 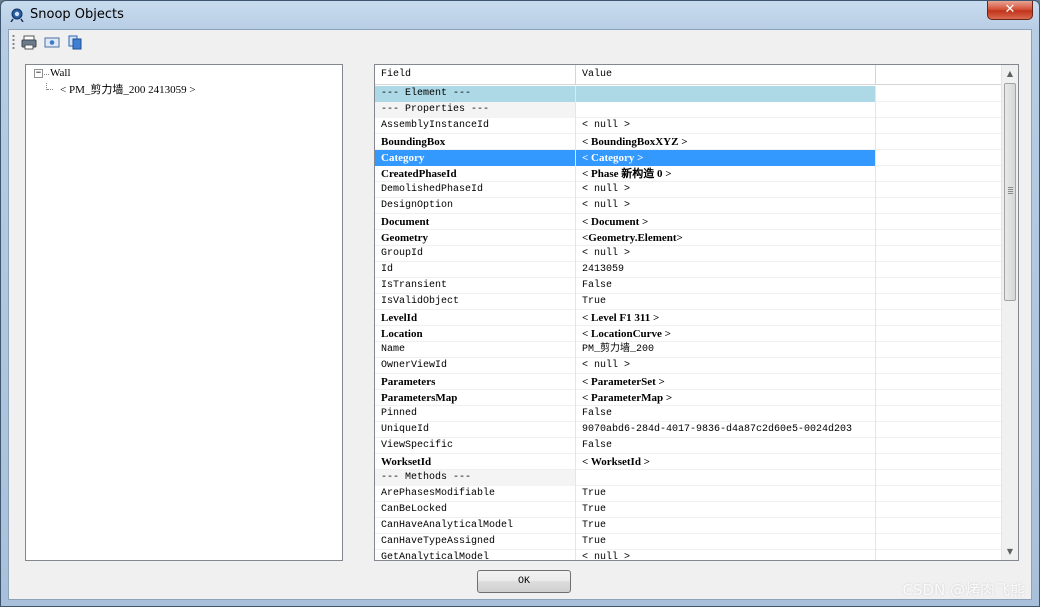 What do you see at coordinates (475, 286) in the screenshot?
I see `field-cell: IsTransient` at bounding box center [475, 286].